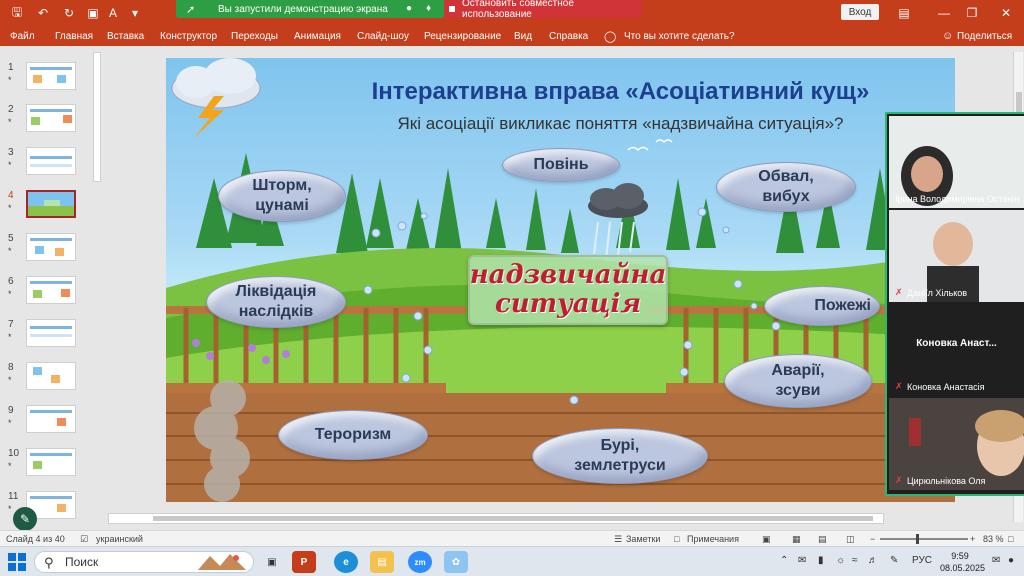 The image size is (1024, 576). I want to click on battery-icon: ▮, so click(821, 560).